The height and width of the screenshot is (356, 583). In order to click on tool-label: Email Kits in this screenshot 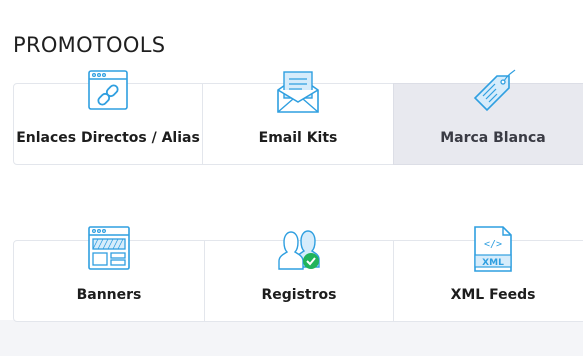, I will do `click(298, 138)`.